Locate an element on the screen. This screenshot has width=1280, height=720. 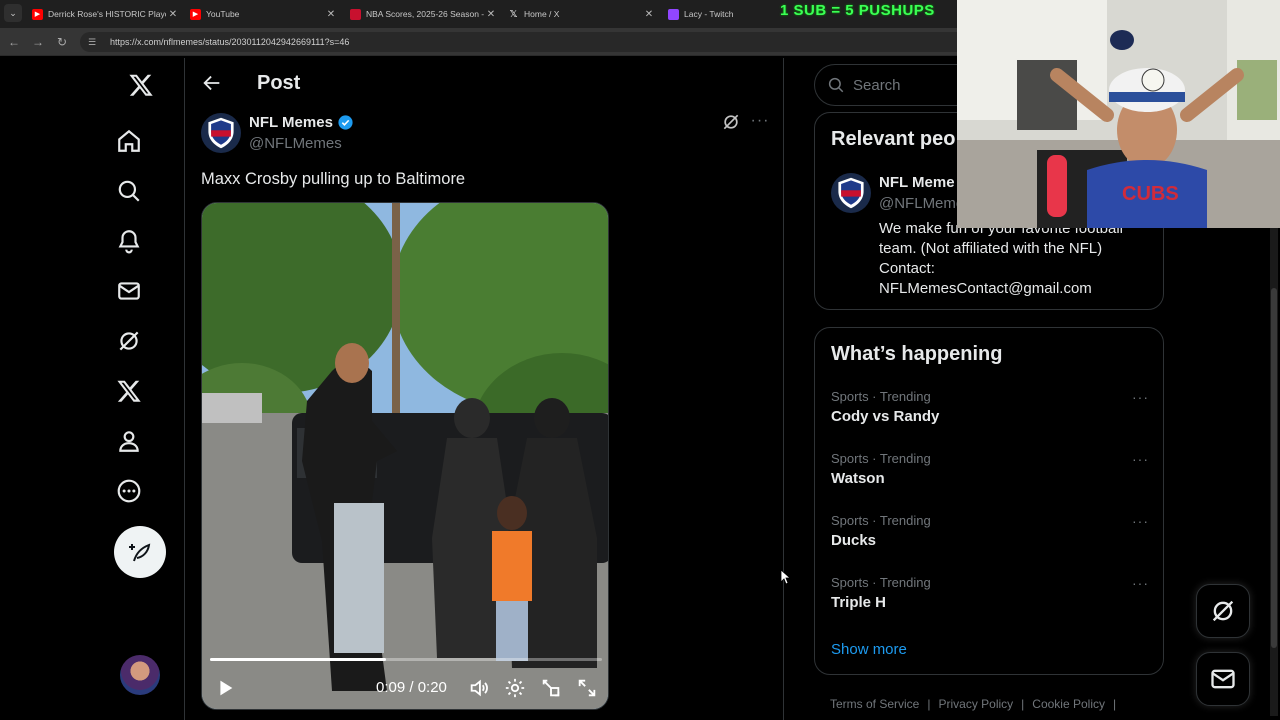
back-icon: ← is located at coordinates (14, 42).